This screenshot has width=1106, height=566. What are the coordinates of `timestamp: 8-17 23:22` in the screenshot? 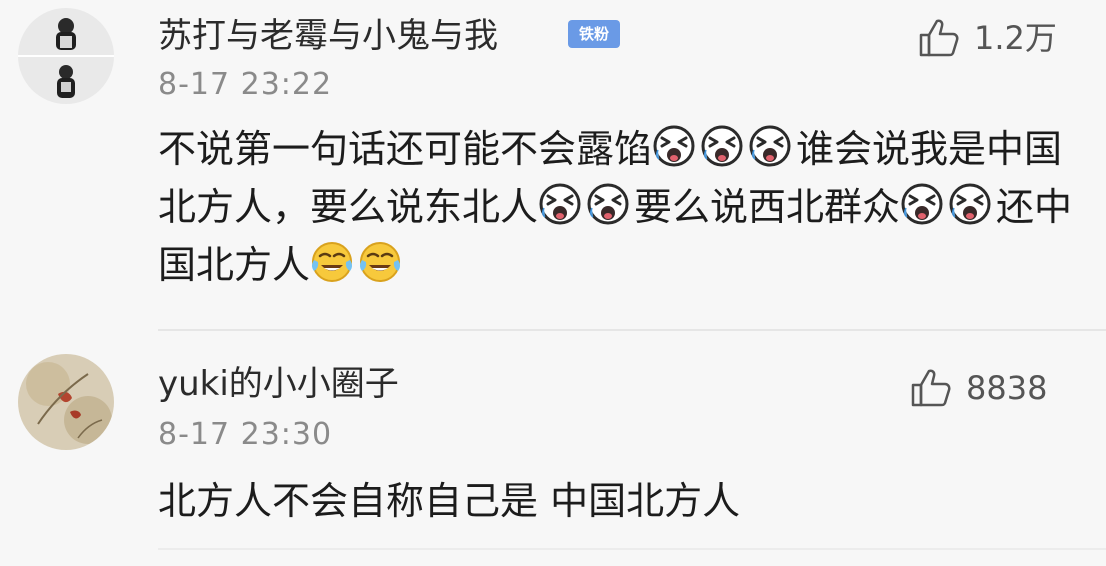 It's located at (245, 84).